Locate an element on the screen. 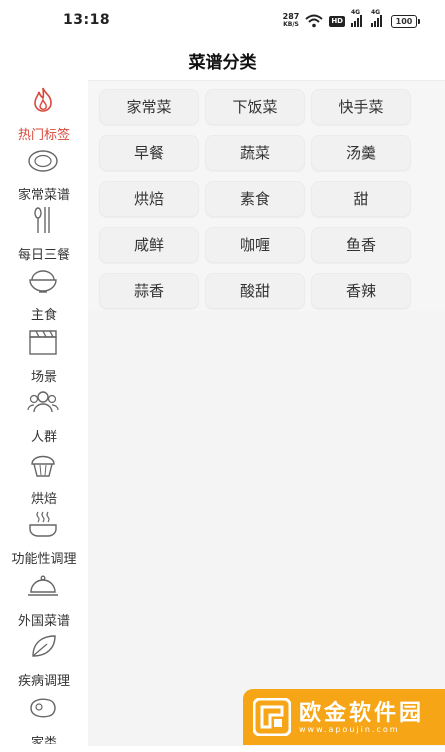 Image resolution: width=445 pixels, height=752 pixels. sidebar-item-functional: 功能性调理 is located at coordinates (44, 538).